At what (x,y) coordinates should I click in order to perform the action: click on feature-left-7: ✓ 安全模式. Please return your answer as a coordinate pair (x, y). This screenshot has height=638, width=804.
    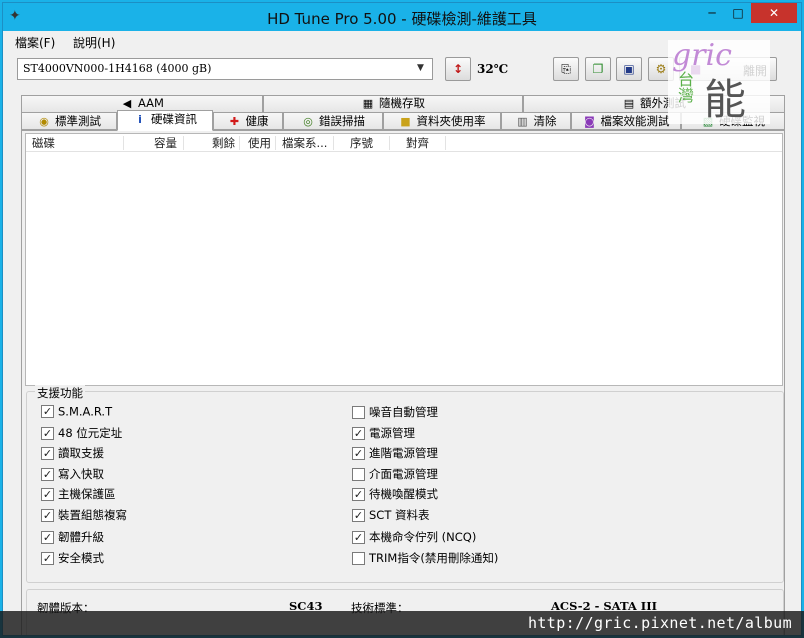
    Looking at the image, I should click on (72, 558).